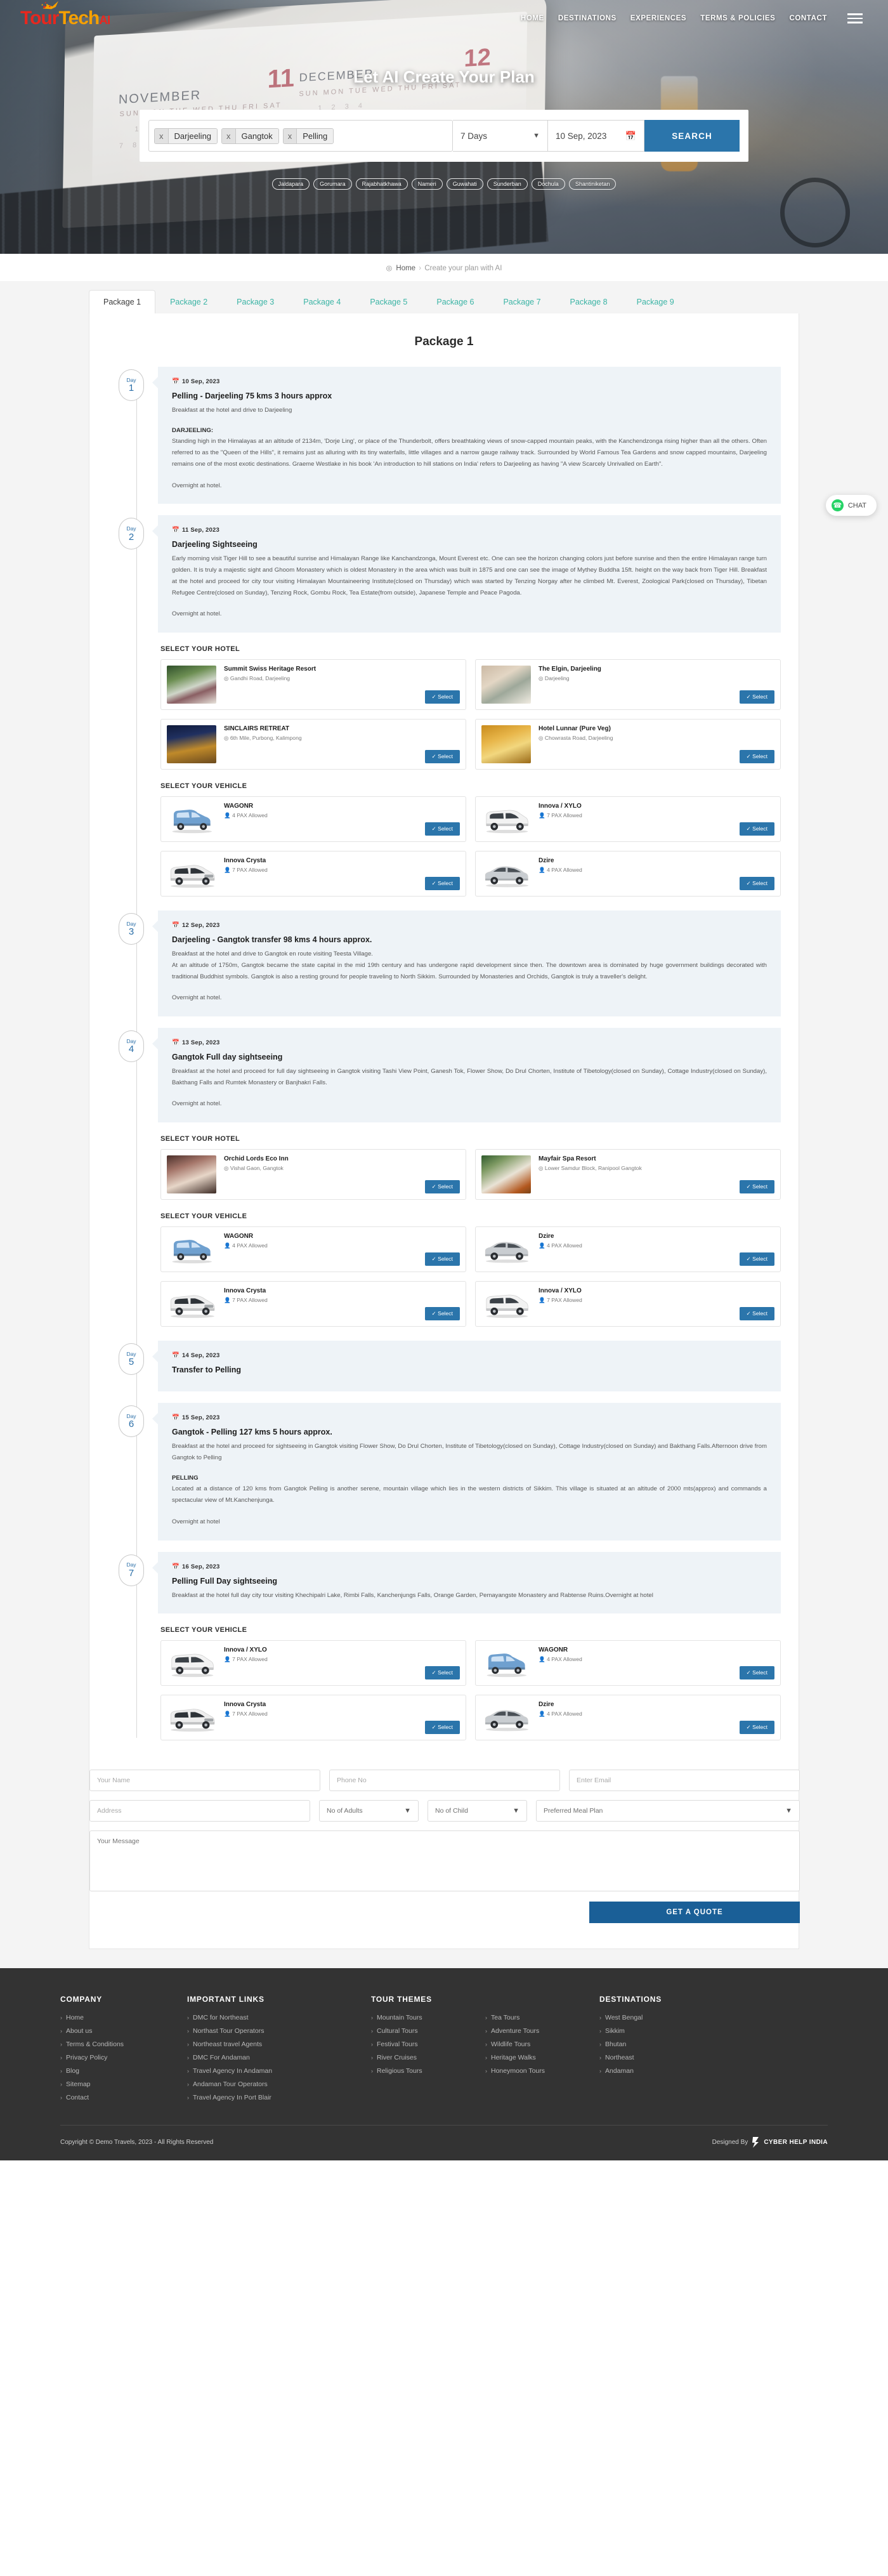 This screenshot has width=888, height=2576. Describe the element at coordinates (308, 136) in the screenshot. I see `destination-chip: x Pelling` at that location.